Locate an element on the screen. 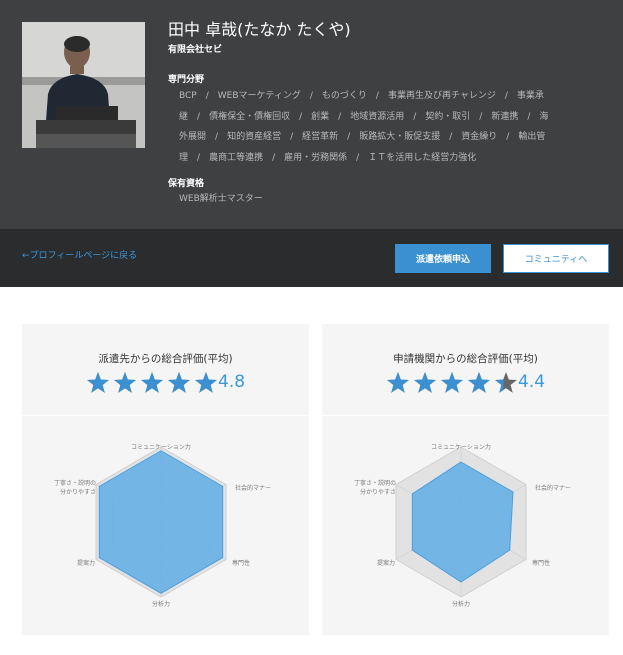 Image resolution: width=623 pixels, height=655 pixels. action-bar: ←プロフィールページに戻る 派遣依頼申込 コミュニティへ is located at coordinates (311, 258).